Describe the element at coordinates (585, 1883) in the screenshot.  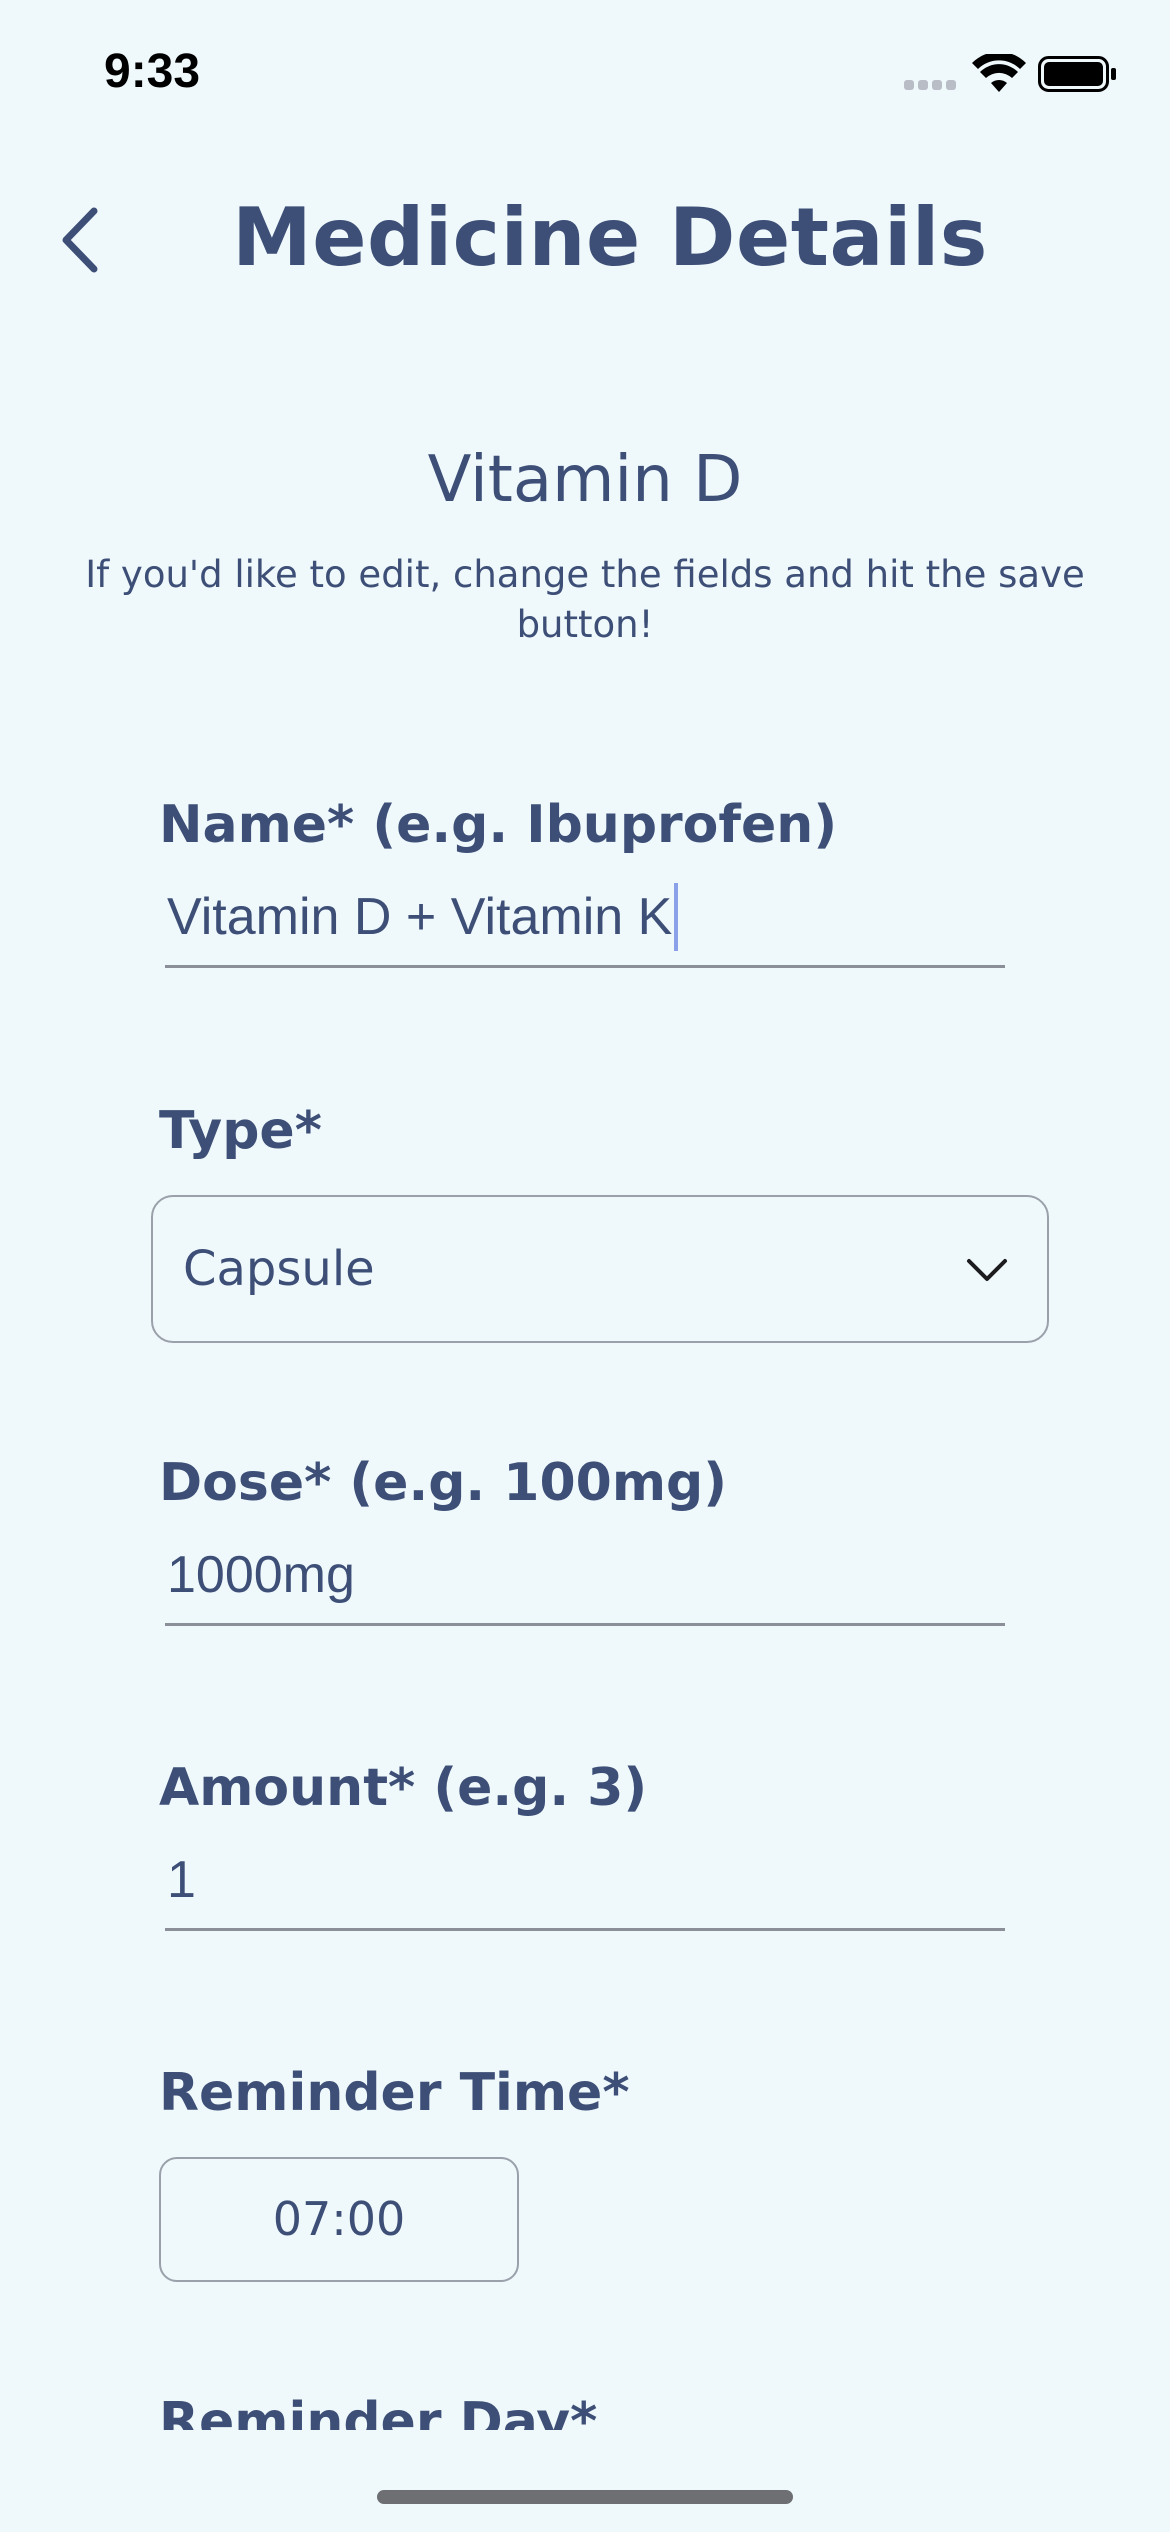
I see `amount-input: 1` at that location.